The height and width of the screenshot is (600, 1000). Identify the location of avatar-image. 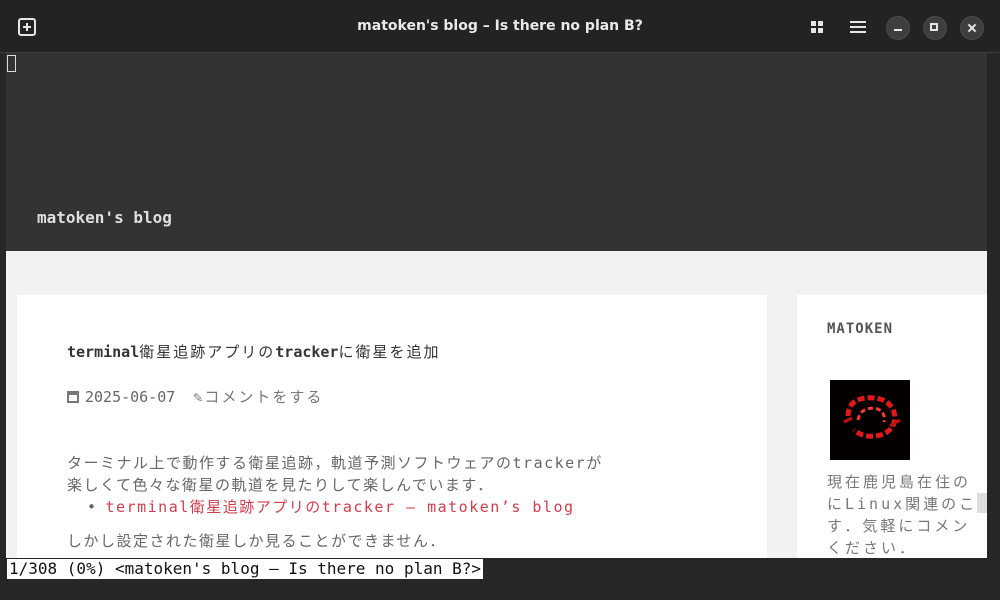
(872, 417).